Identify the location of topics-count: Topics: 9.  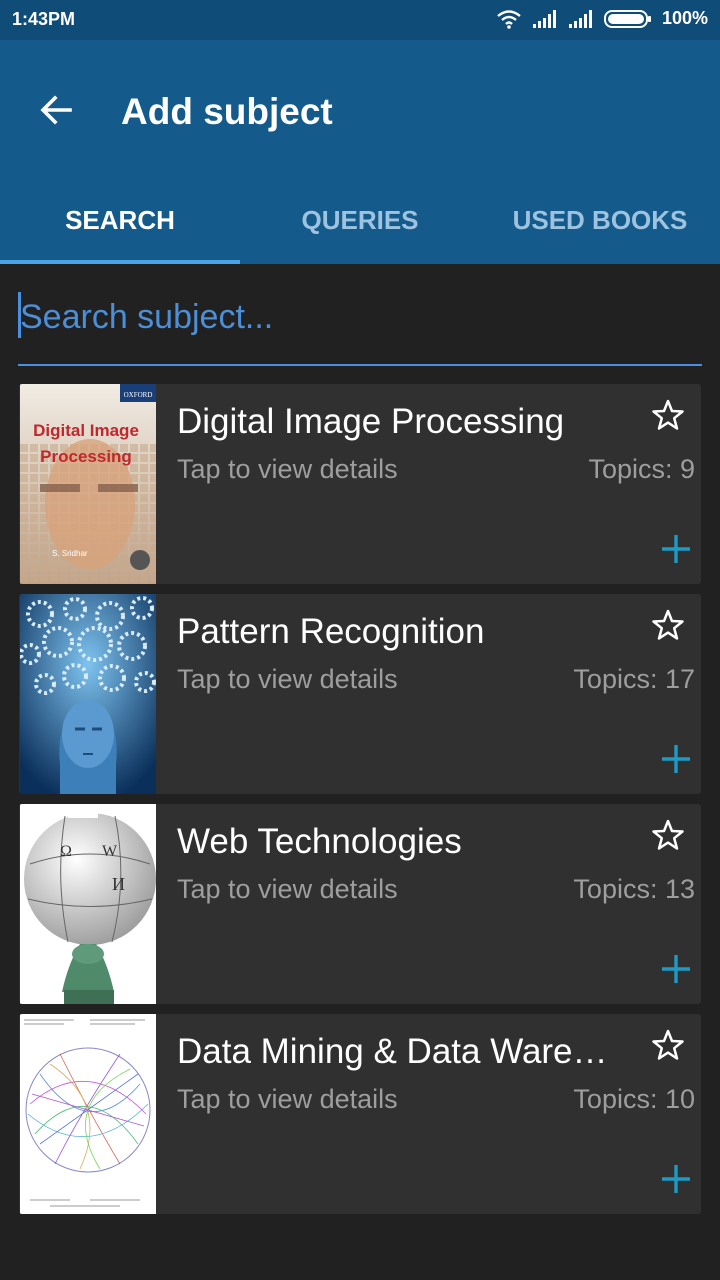
(641, 469).